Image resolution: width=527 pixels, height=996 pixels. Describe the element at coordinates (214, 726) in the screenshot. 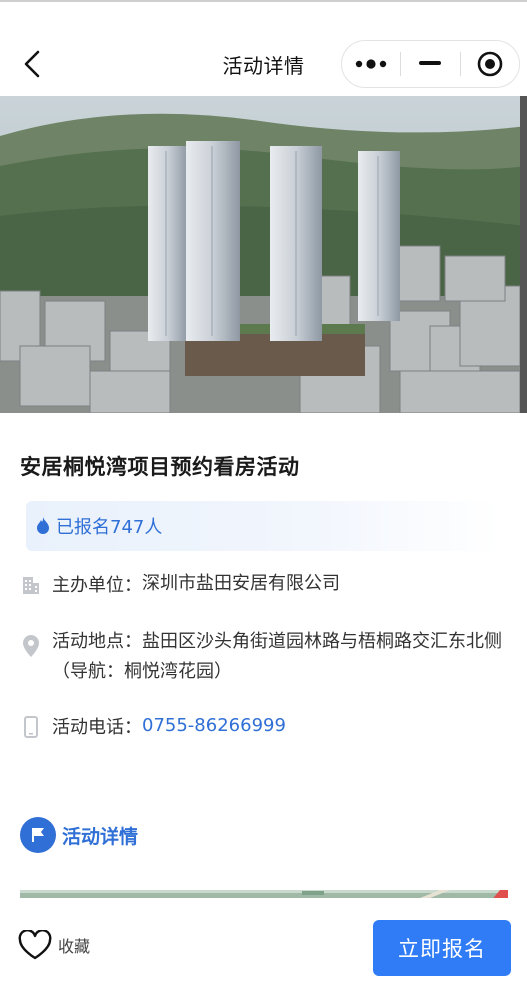

I see `phone-link: 0755-86266999` at that location.